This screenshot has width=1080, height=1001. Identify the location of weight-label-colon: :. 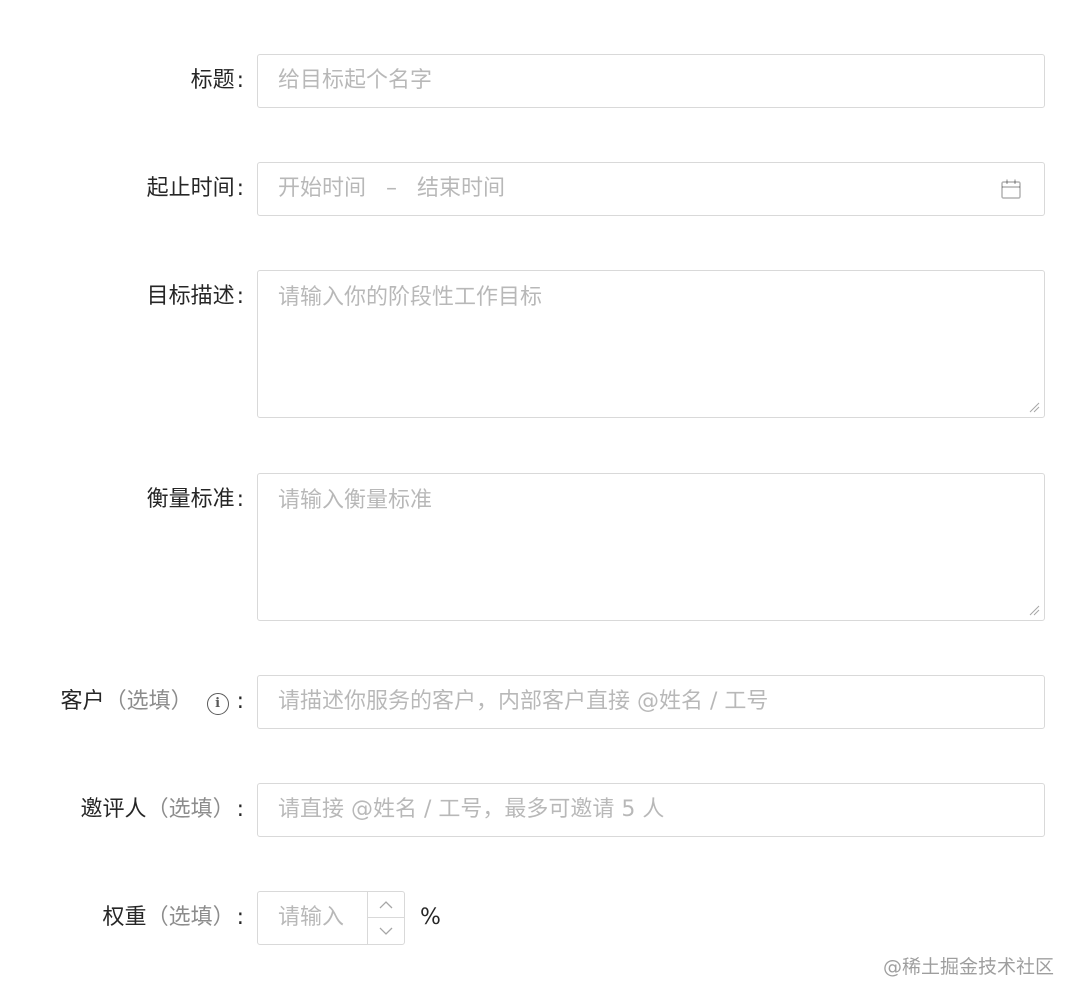
(240, 917).